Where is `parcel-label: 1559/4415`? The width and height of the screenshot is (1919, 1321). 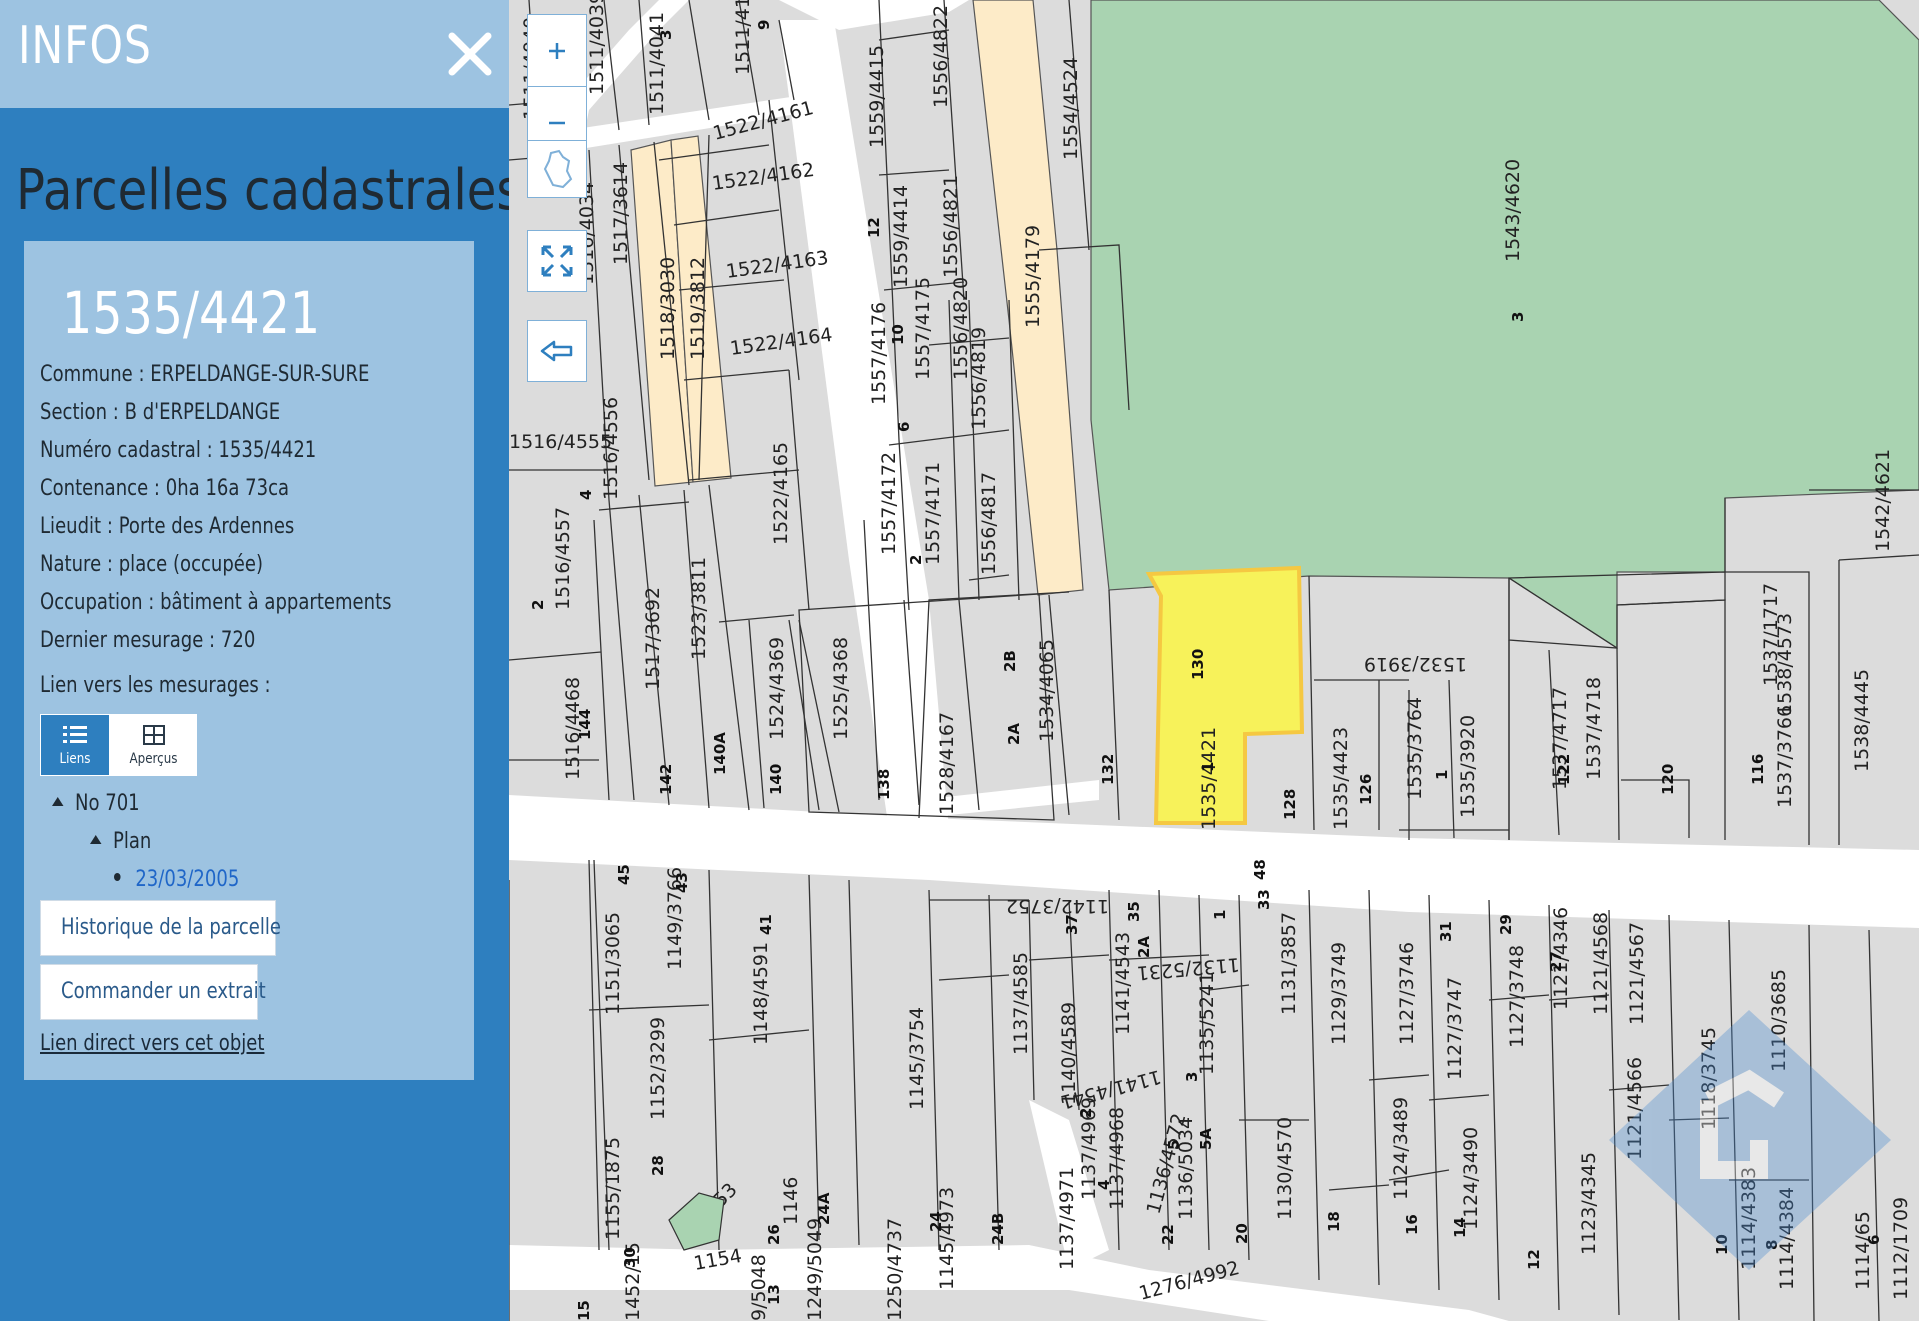
parcel-label: 1559/4415 is located at coordinates (877, 96).